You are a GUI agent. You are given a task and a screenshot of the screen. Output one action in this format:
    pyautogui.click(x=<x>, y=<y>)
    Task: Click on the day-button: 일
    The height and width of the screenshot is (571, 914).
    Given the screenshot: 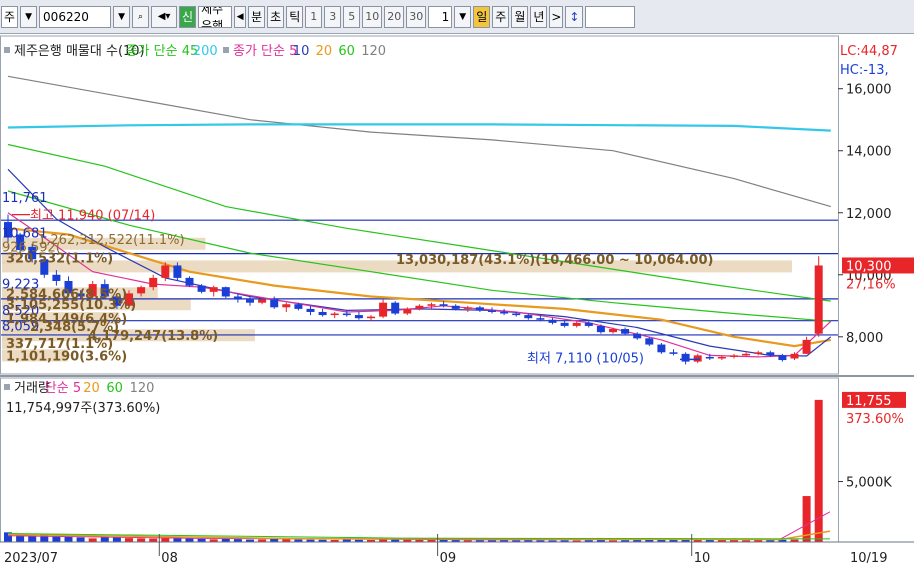 What is the action you would take?
    pyautogui.click(x=482, y=16)
    